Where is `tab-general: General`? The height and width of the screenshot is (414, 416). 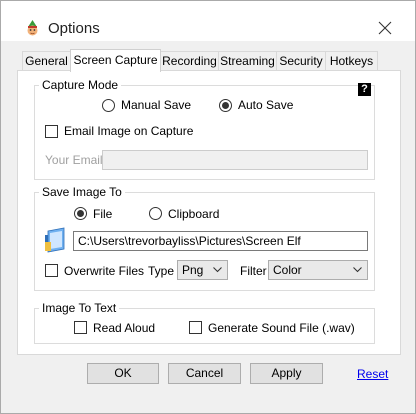
tab-general: General is located at coordinates (46, 61).